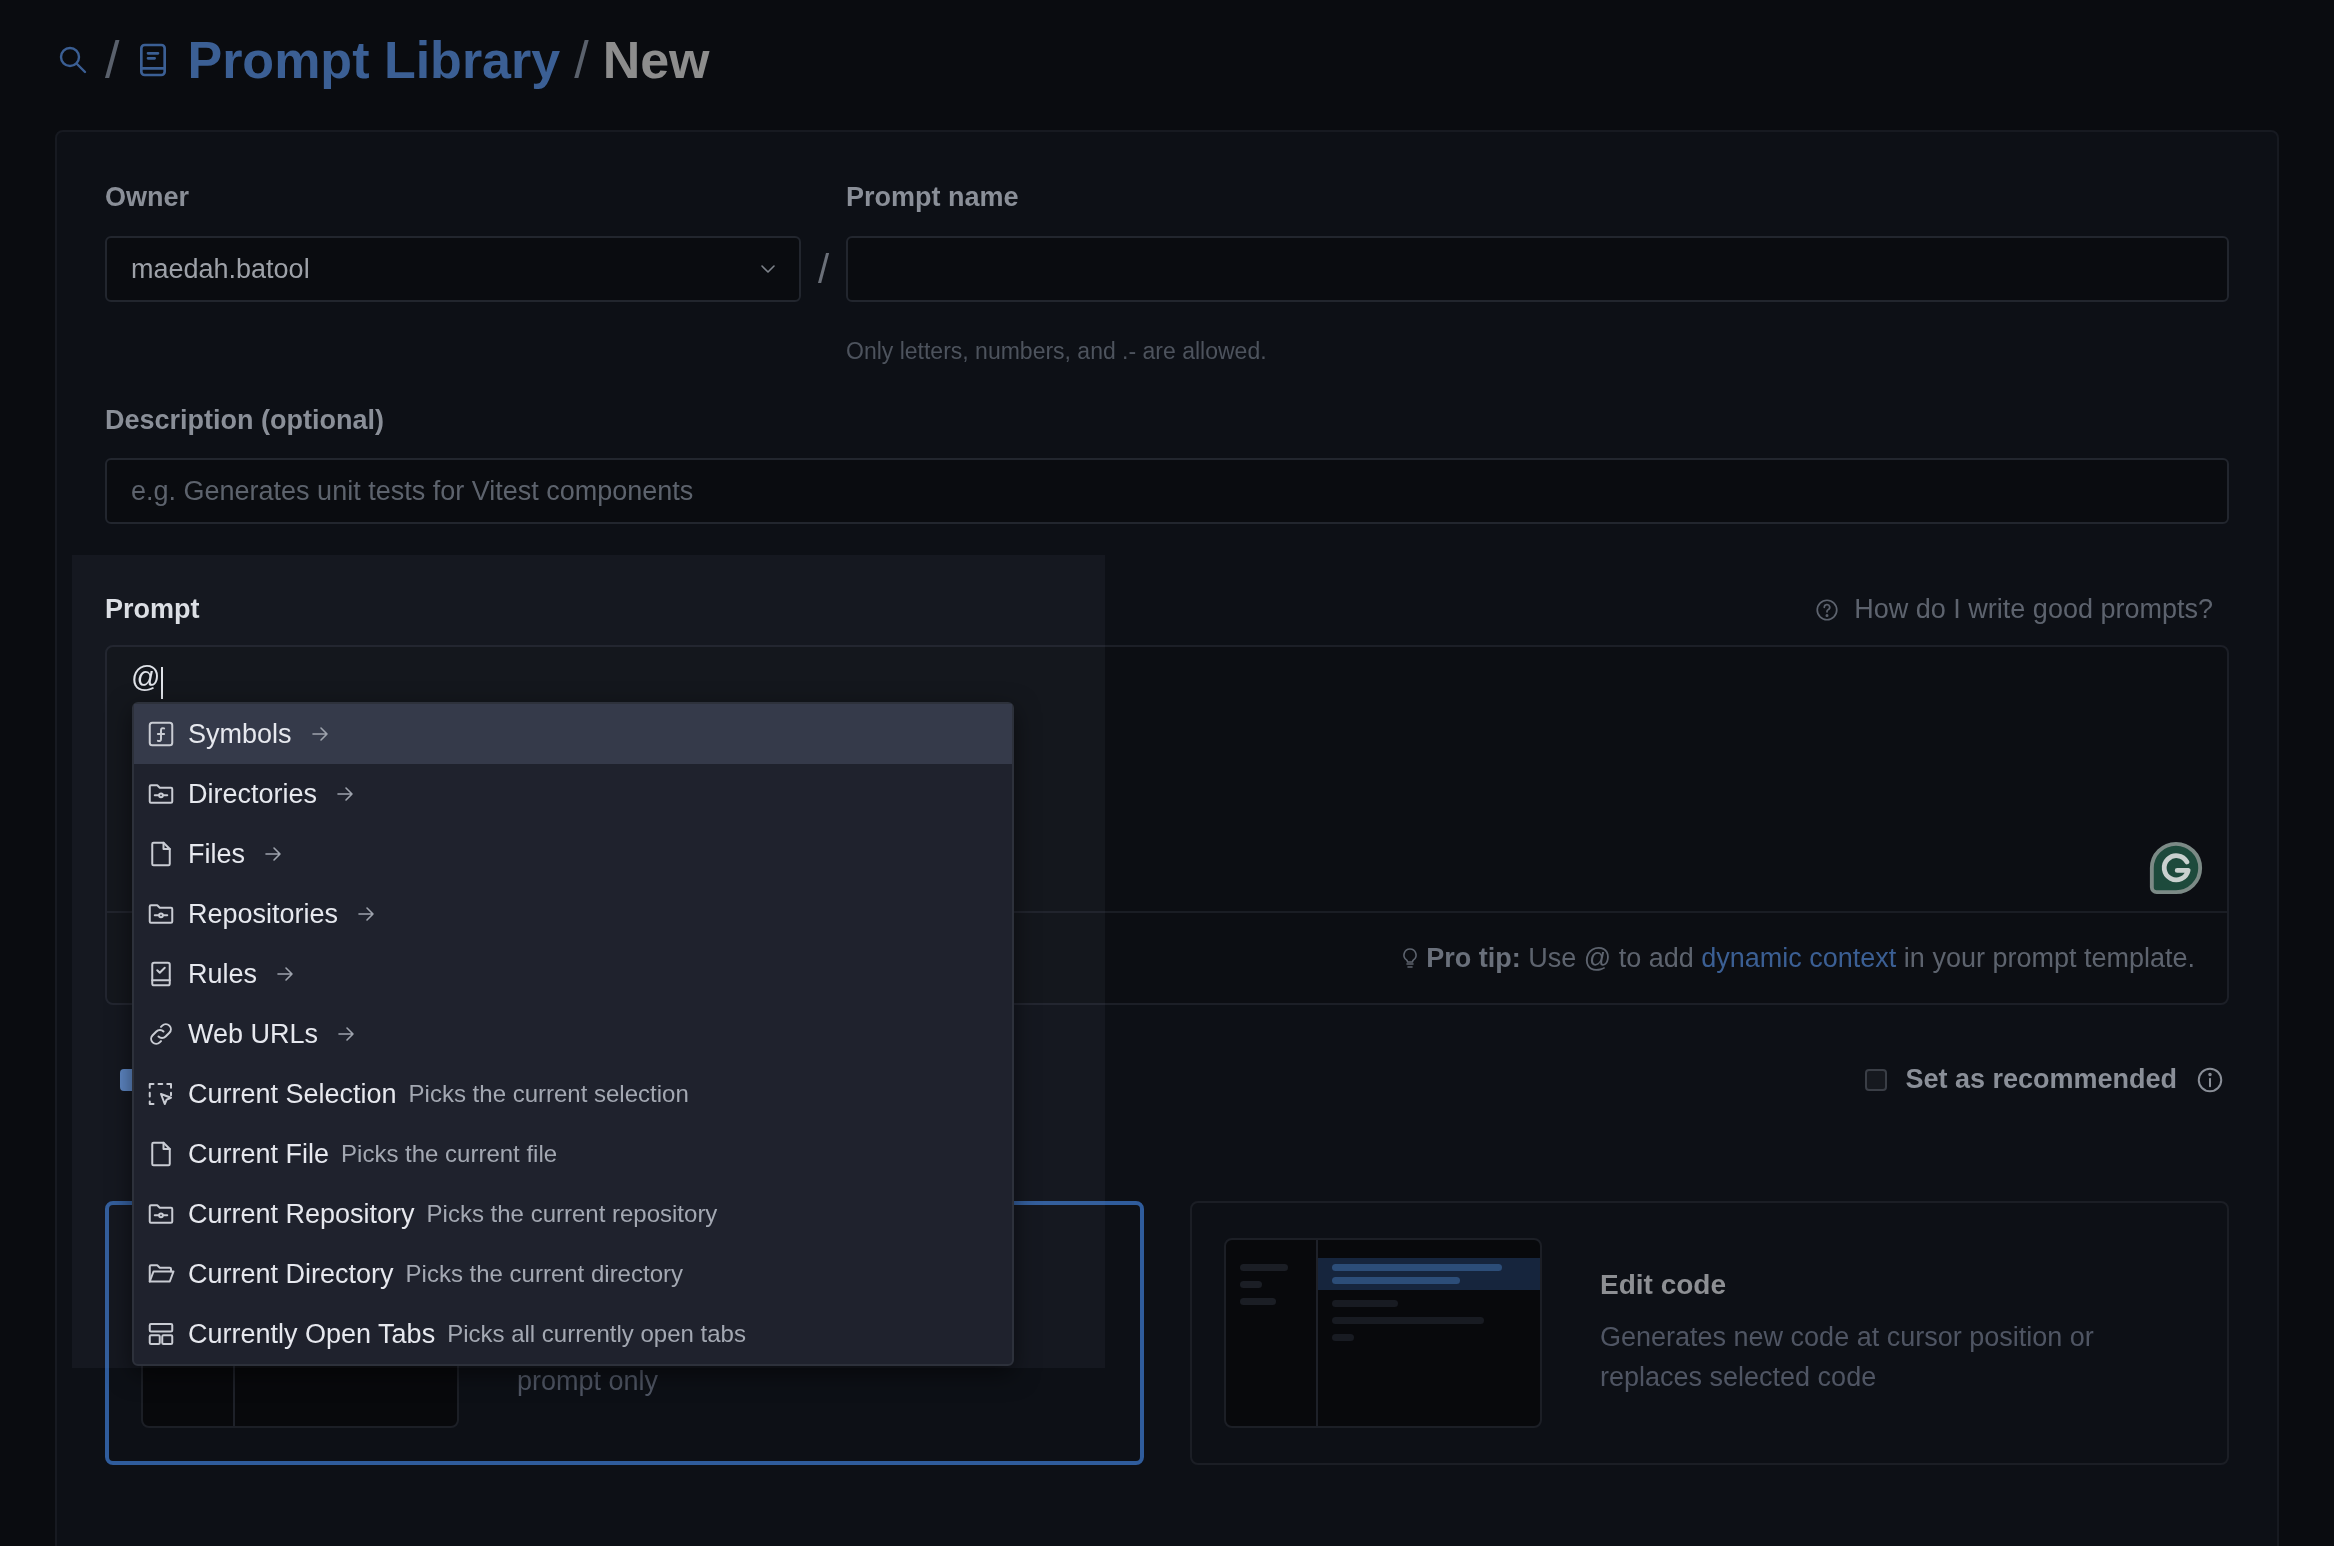 The height and width of the screenshot is (1546, 2334). Describe the element at coordinates (573, 854) in the screenshot. I see `menu-item: Files` at that location.